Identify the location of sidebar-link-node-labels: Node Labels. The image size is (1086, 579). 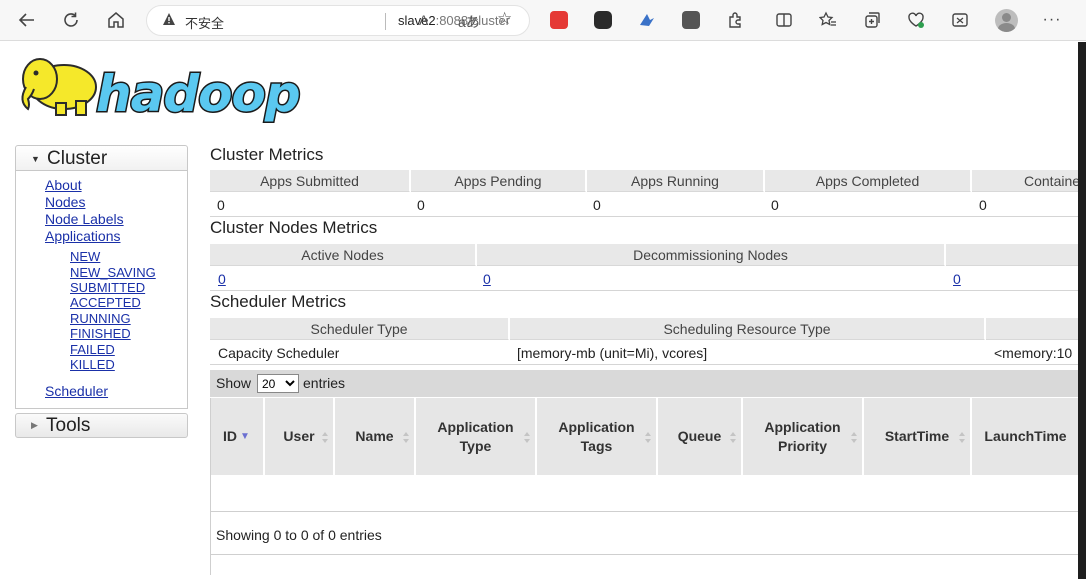
(84, 219).